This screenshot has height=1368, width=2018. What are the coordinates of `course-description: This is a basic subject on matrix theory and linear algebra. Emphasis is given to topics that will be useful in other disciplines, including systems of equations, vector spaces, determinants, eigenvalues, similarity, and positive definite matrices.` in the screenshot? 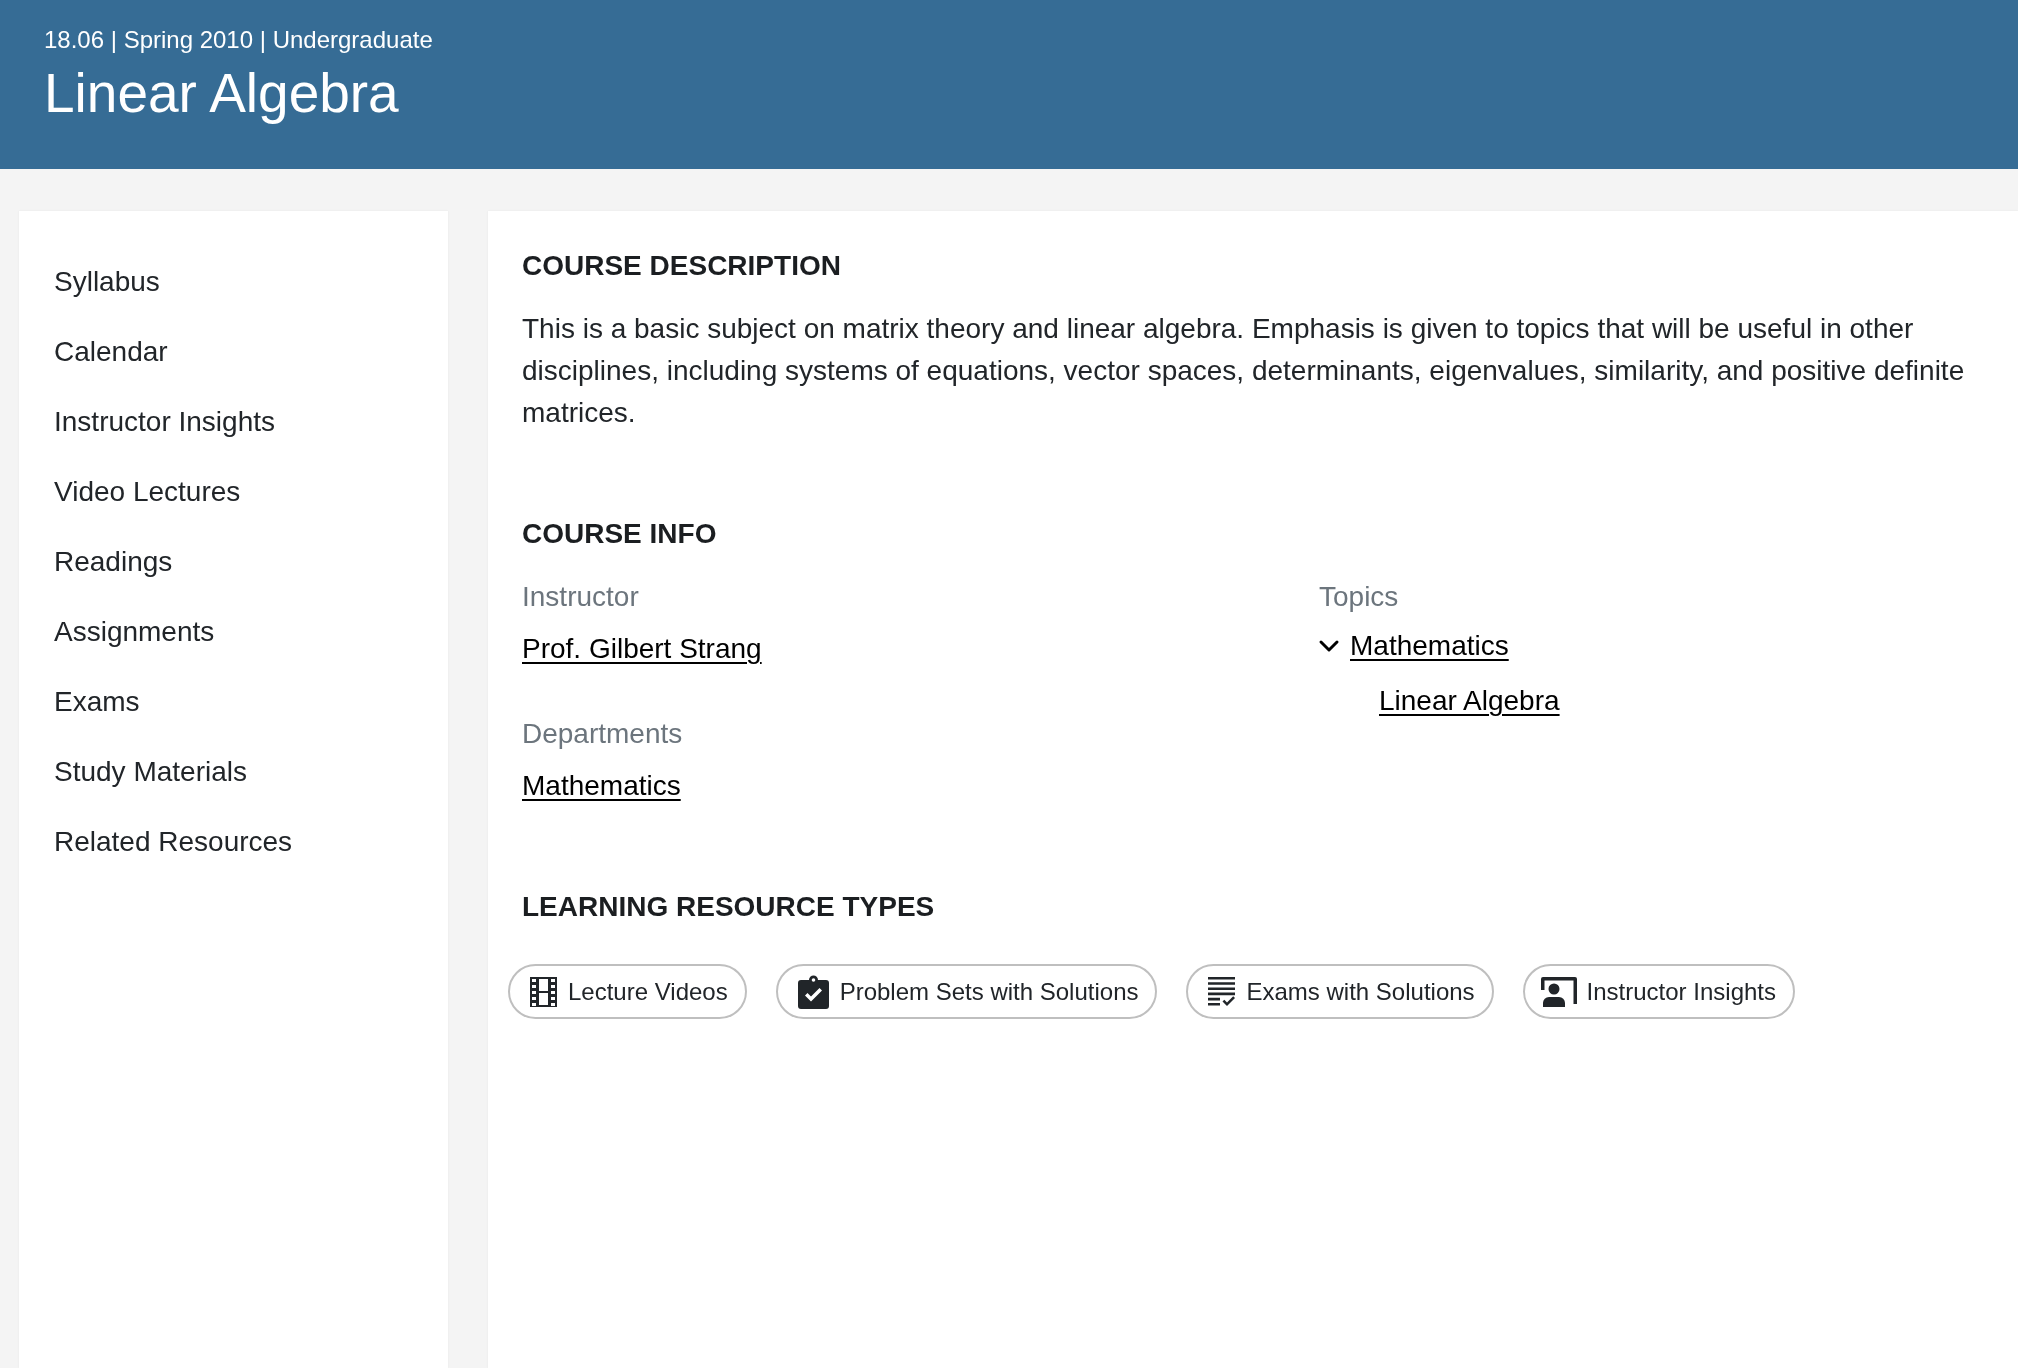 It's located at (1244, 371).